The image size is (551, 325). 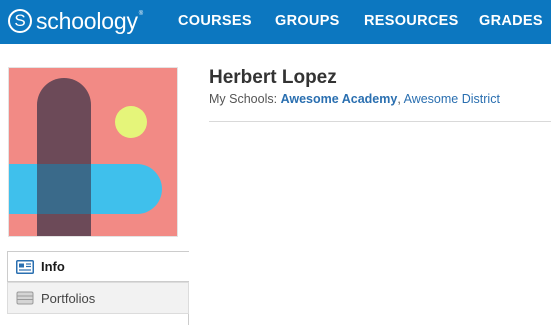 I want to click on nav-groups: GROUPS, so click(x=307, y=22).